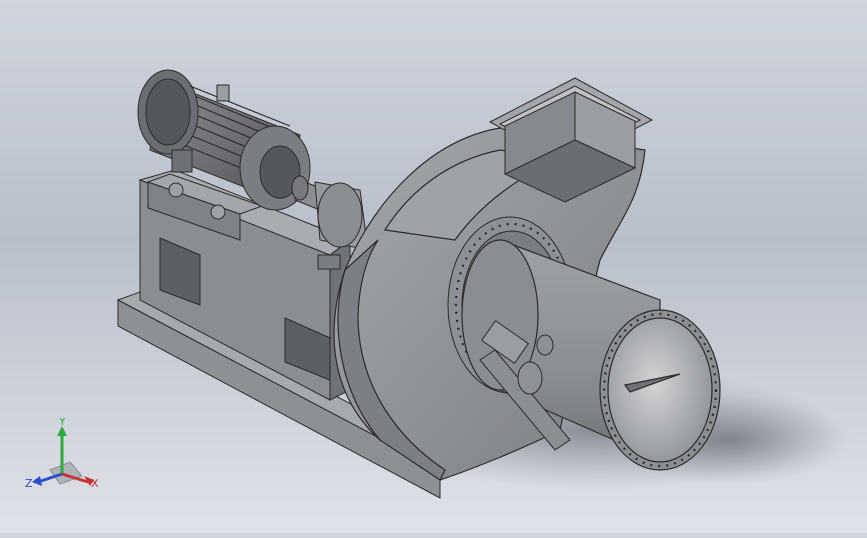 The width and height of the screenshot is (867, 538). Describe the element at coordinates (95, 483) in the screenshot. I see `x-axis-label: X` at that location.